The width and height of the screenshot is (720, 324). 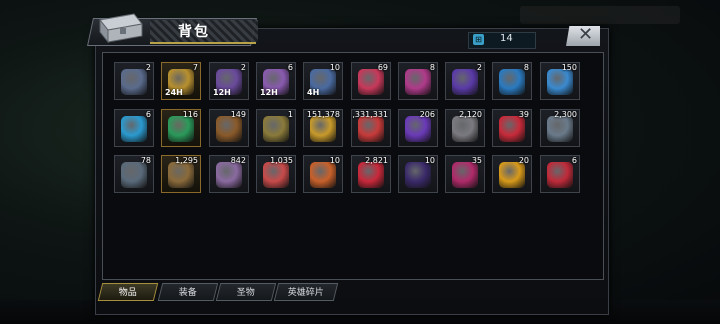 I want to click on tab-0: 物品, so click(x=128, y=292).